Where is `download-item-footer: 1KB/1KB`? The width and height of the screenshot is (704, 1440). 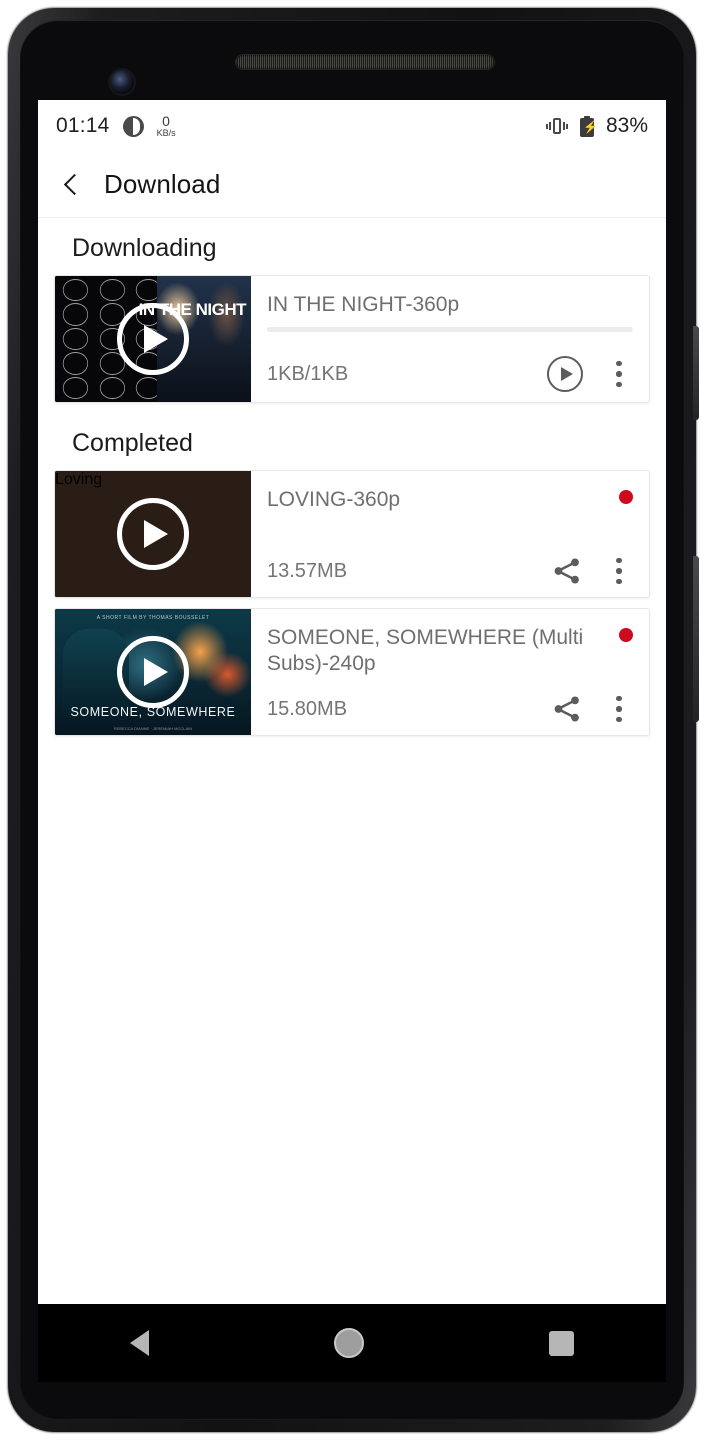
download-item-footer: 1KB/1KB is located at coordinates (450, 374).